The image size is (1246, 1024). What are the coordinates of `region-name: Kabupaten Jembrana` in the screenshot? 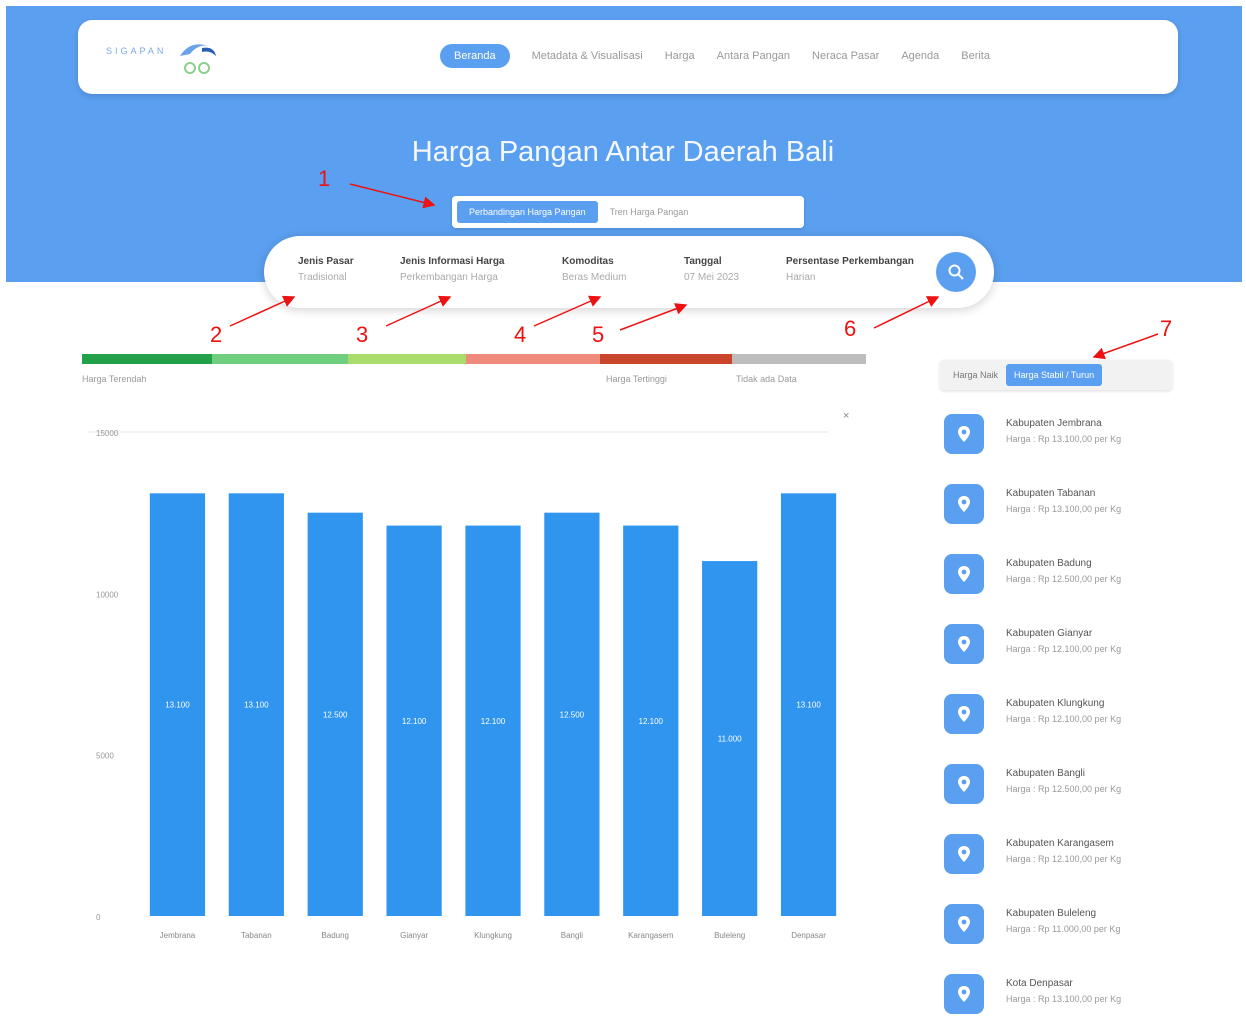 It's located at (1054, 423).